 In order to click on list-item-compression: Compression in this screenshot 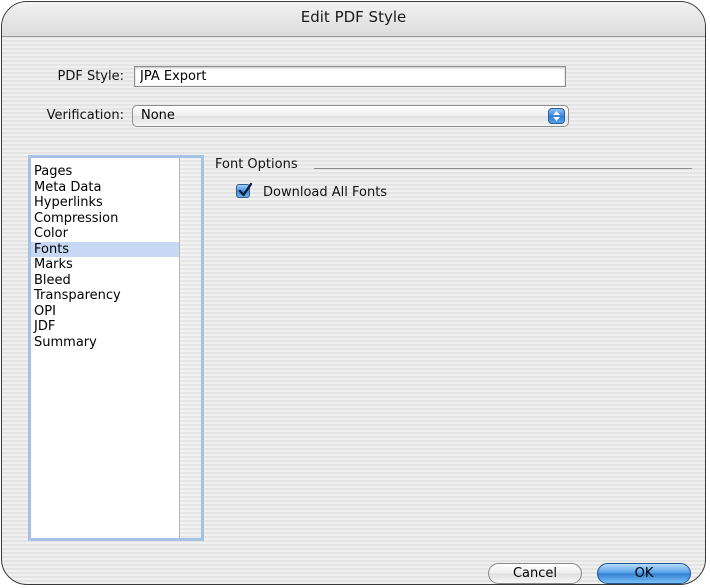, I will do `click(106, 219)`.